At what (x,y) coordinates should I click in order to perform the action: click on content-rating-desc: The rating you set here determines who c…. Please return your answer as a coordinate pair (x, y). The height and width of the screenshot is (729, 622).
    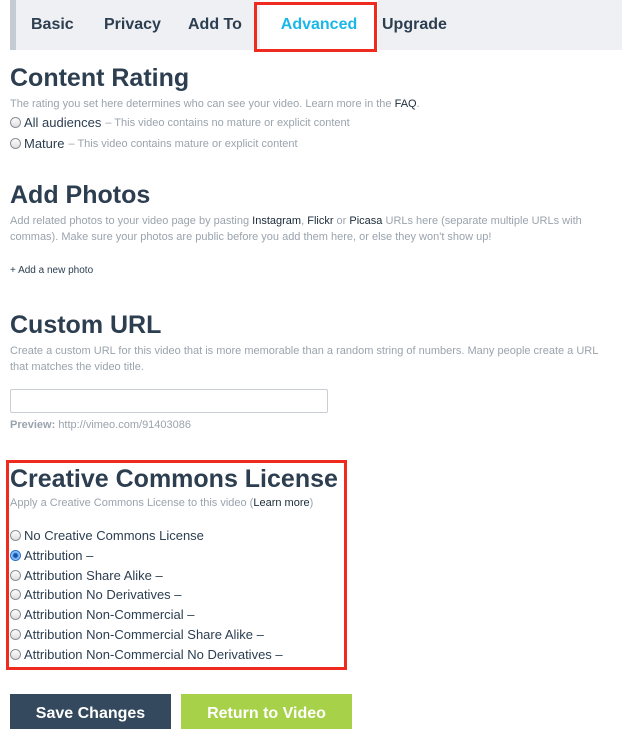
    Looking at the image, I should click on (215, 104).